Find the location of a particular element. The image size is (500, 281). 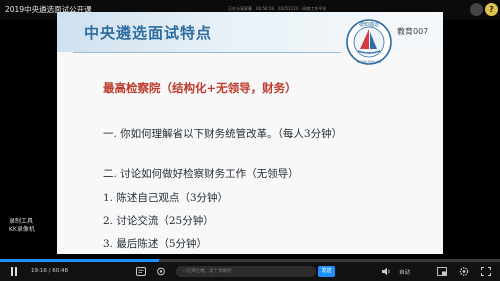

slide-line-2: 二. 讨论如何做好检察财务工作（无领导） is located at coordinates (201, 174).